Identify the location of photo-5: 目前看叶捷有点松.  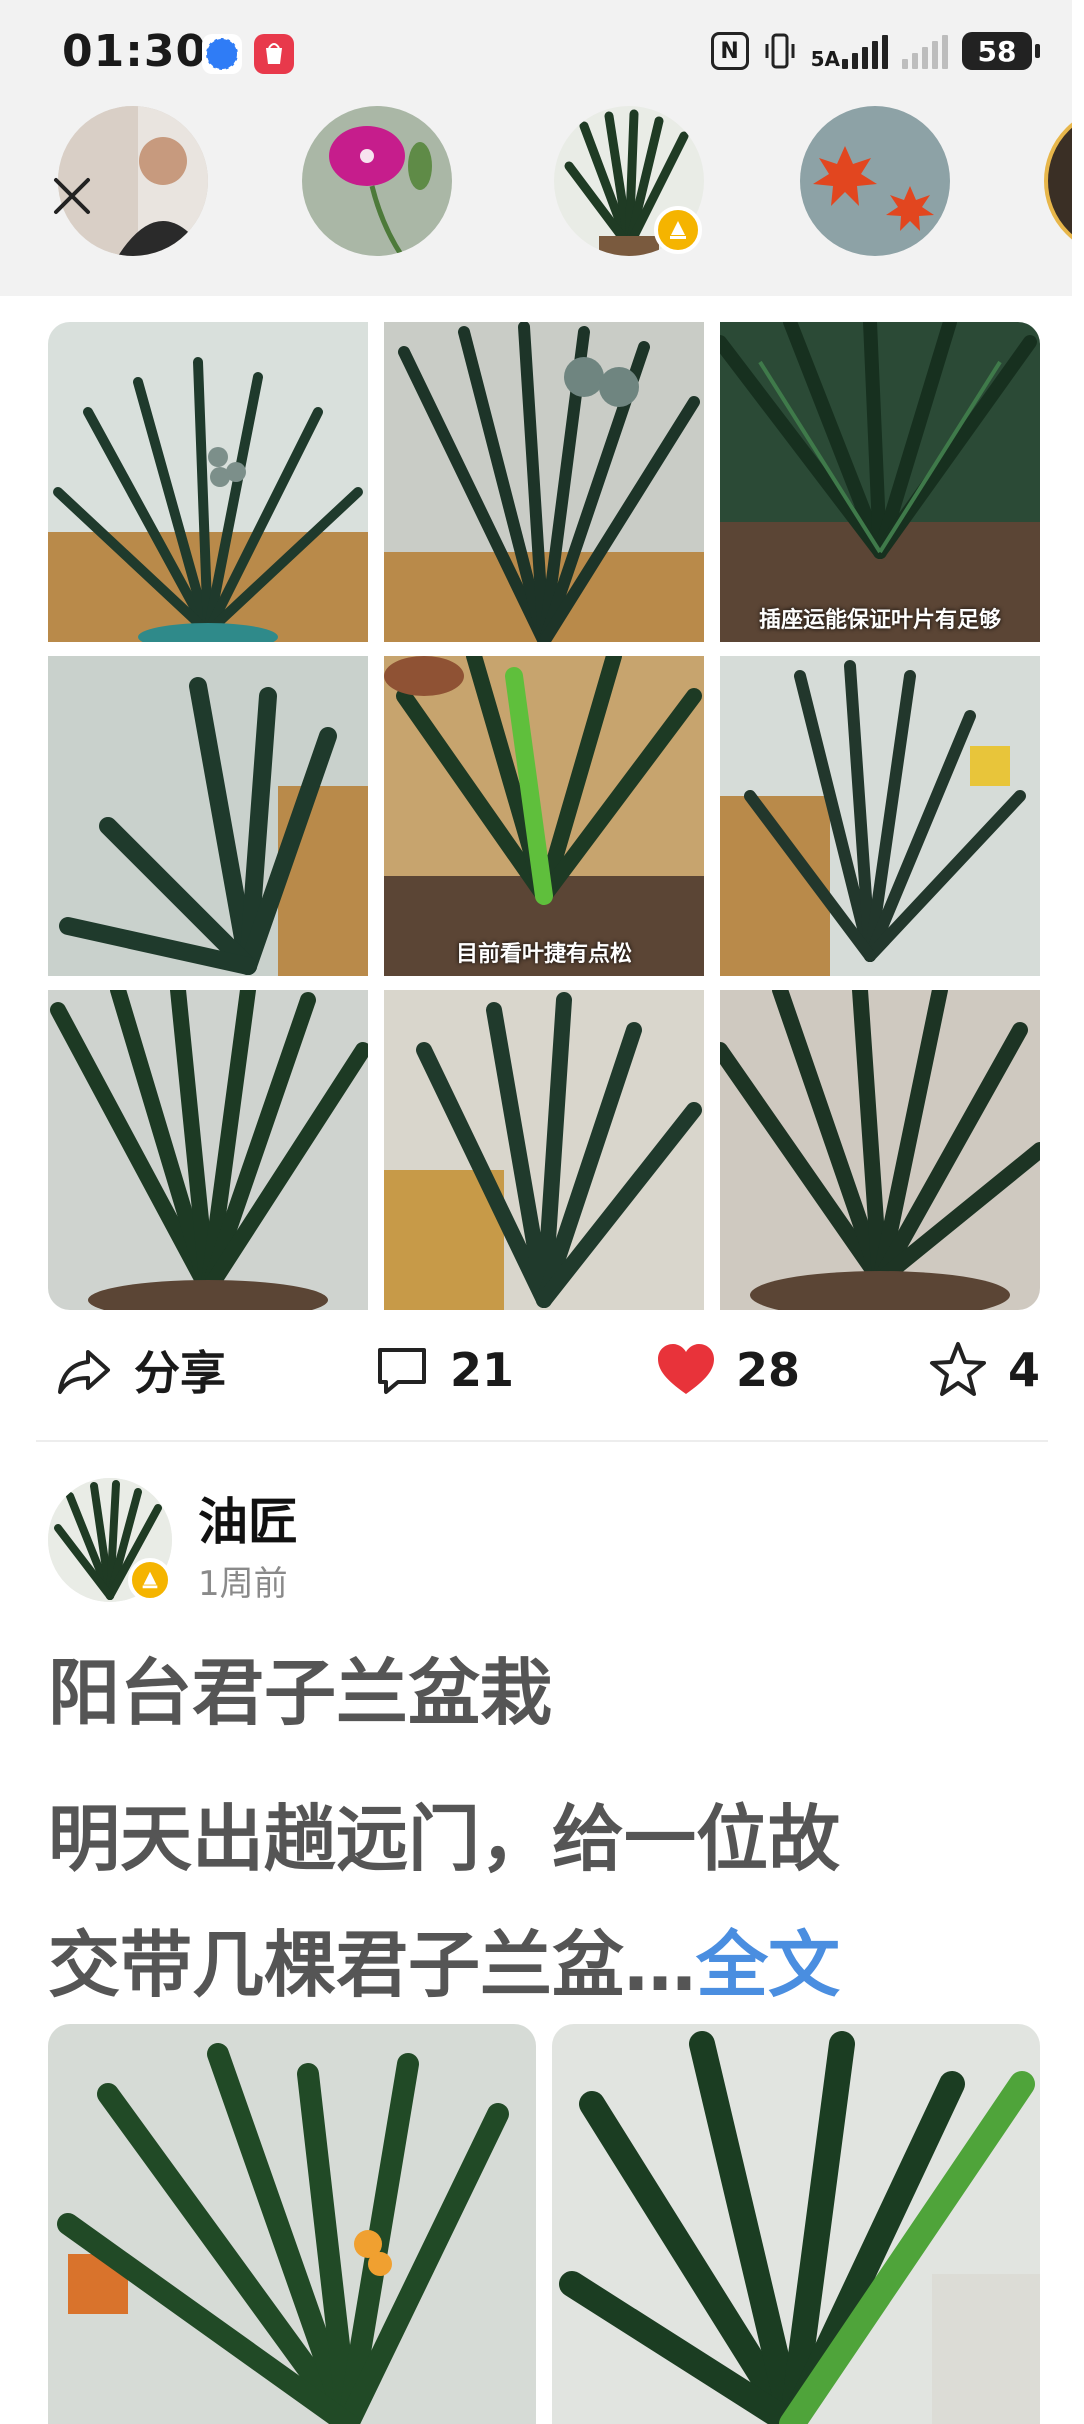
(544, 816).